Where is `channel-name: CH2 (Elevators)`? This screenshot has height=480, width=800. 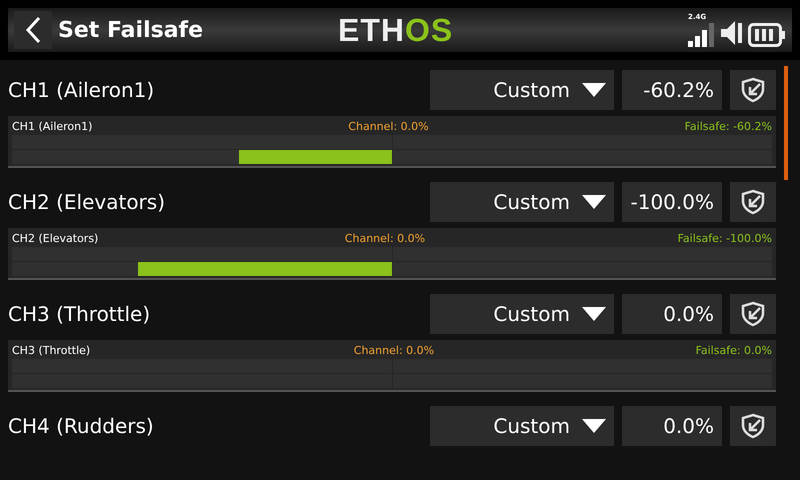 channel-name: CH2 (Elevators) is located at coordinates (87, 202).